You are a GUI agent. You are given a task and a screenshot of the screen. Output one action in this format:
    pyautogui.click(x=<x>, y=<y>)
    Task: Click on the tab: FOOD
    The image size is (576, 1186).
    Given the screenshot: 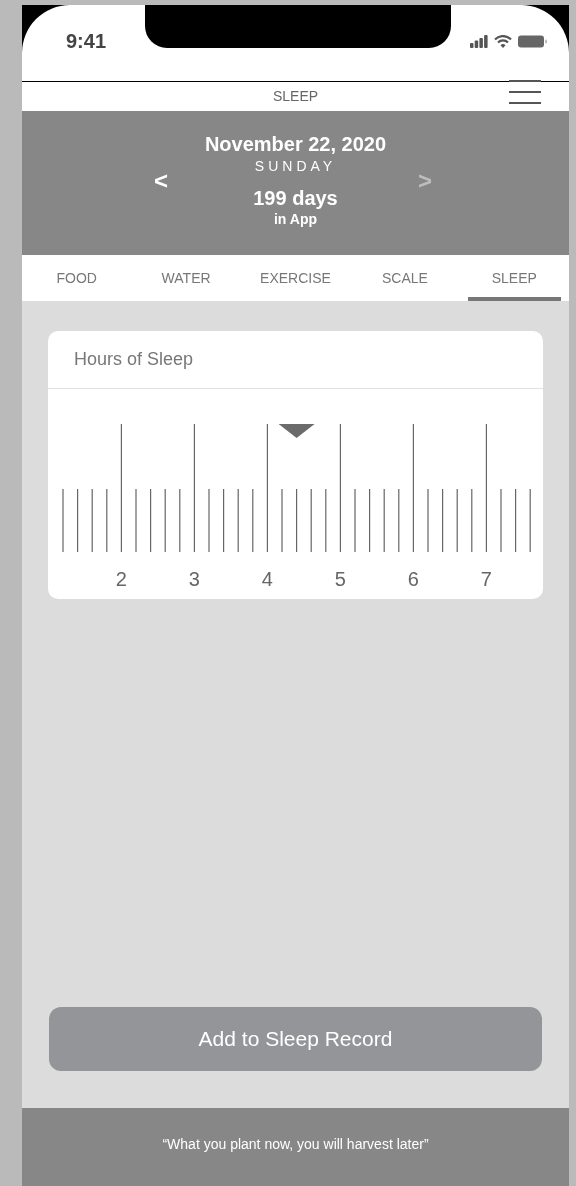 What is the action you would take?
    pyautogui.click(x=77, y=278)
    